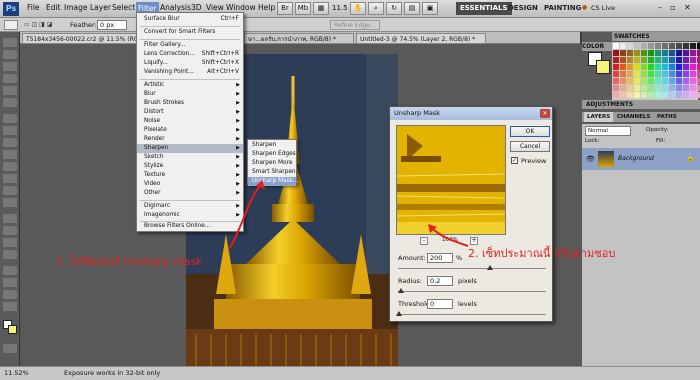 This screenshot has width=700, height=380. I want to click on arrow-to-unsharp-mask, so click(246, 215).